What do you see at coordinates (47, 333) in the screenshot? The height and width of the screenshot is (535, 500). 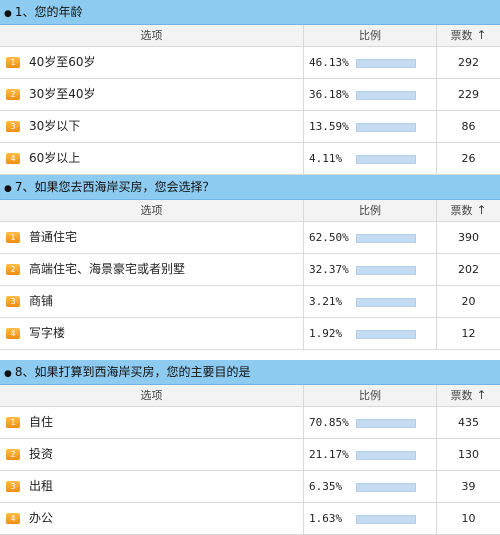 I see `option-label: 写字楼` at bounding box center [47, 333].